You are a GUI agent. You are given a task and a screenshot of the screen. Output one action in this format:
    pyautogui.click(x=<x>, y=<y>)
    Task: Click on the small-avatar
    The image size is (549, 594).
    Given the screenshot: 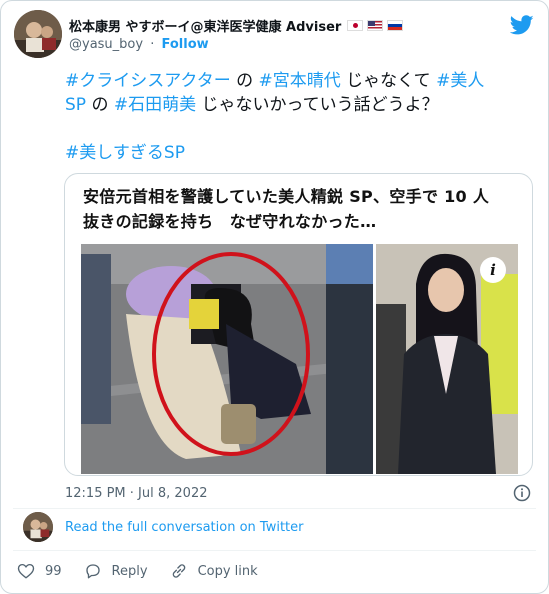 What is the action you would take?
    pyautogui.click(x=38, y=527)
    